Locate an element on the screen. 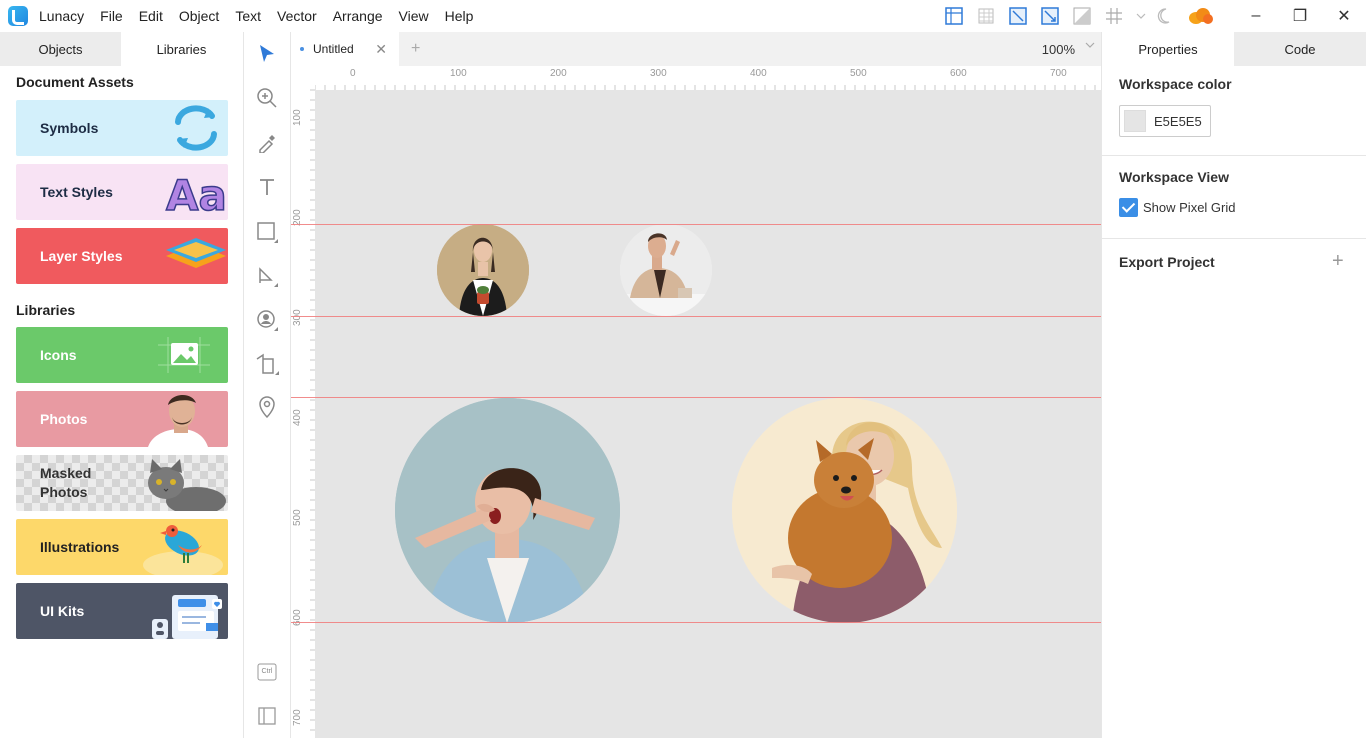 The width and height of the screenshot is (1366, 738). image-icon is located at coordinates (183, 355).